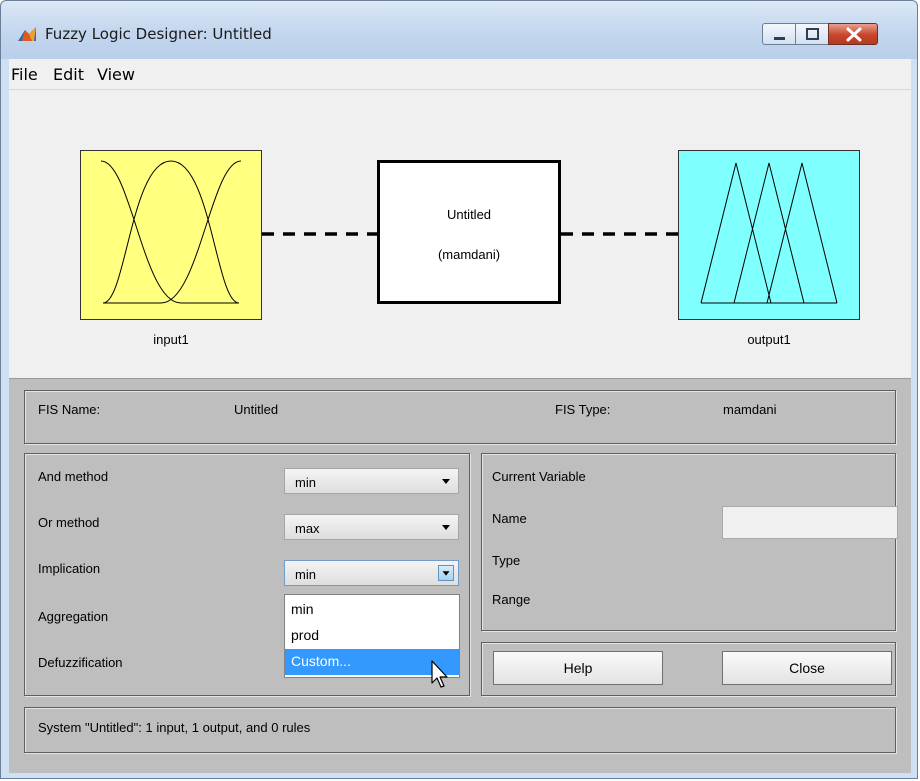  I want to click on implication-label: Implication, so click(69, 568).